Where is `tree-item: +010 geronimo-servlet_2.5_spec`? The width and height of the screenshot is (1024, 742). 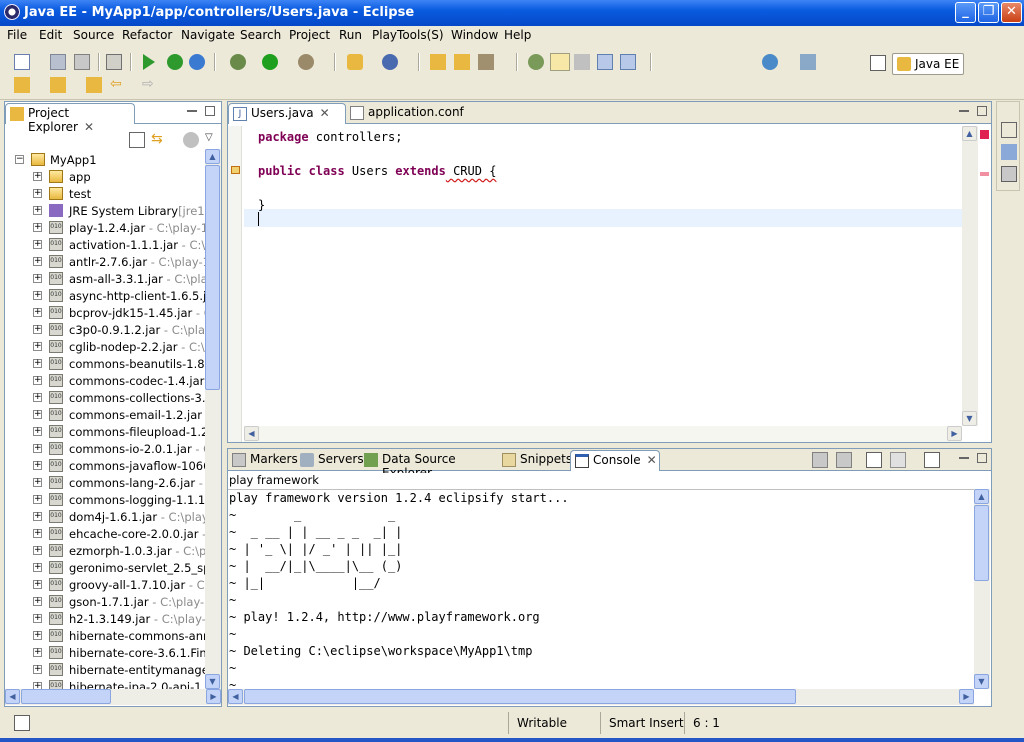
tree-item: +010 geronimo-servlet_2.5_spec is located at coordinates (105, 567).